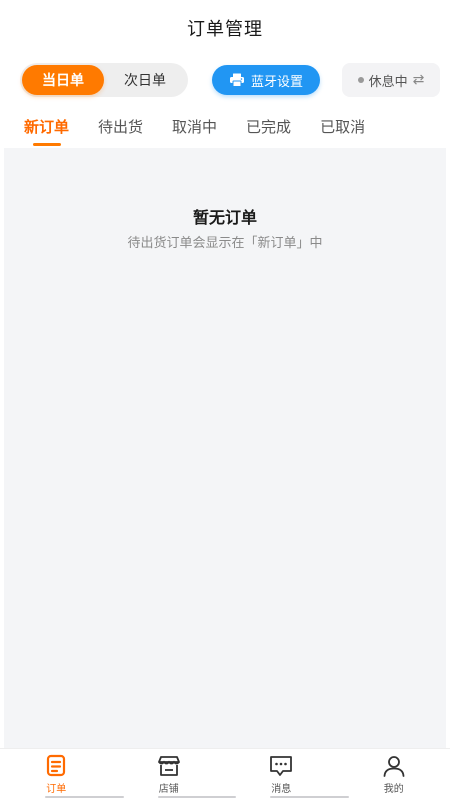 The image size is (450, 800). I want to click on nav-item-store: 店铺, so click(174, 774).